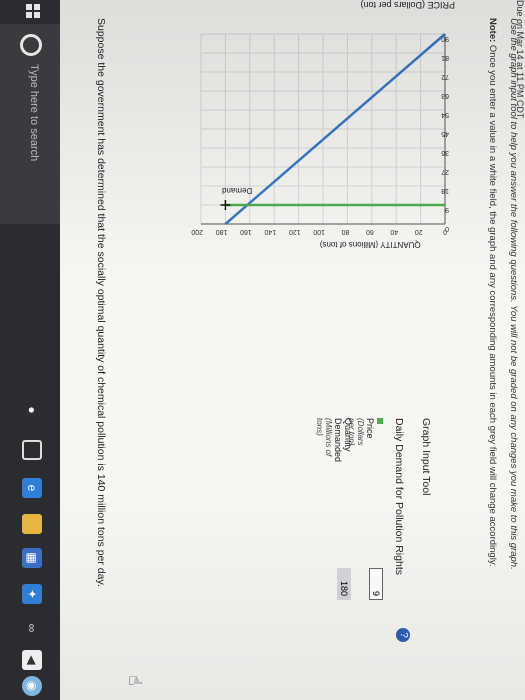 The image size is (525, 700). Describe the element at coordinates (32, 686) in the screenshot. I see `chrome-icon: ◉` at that location.